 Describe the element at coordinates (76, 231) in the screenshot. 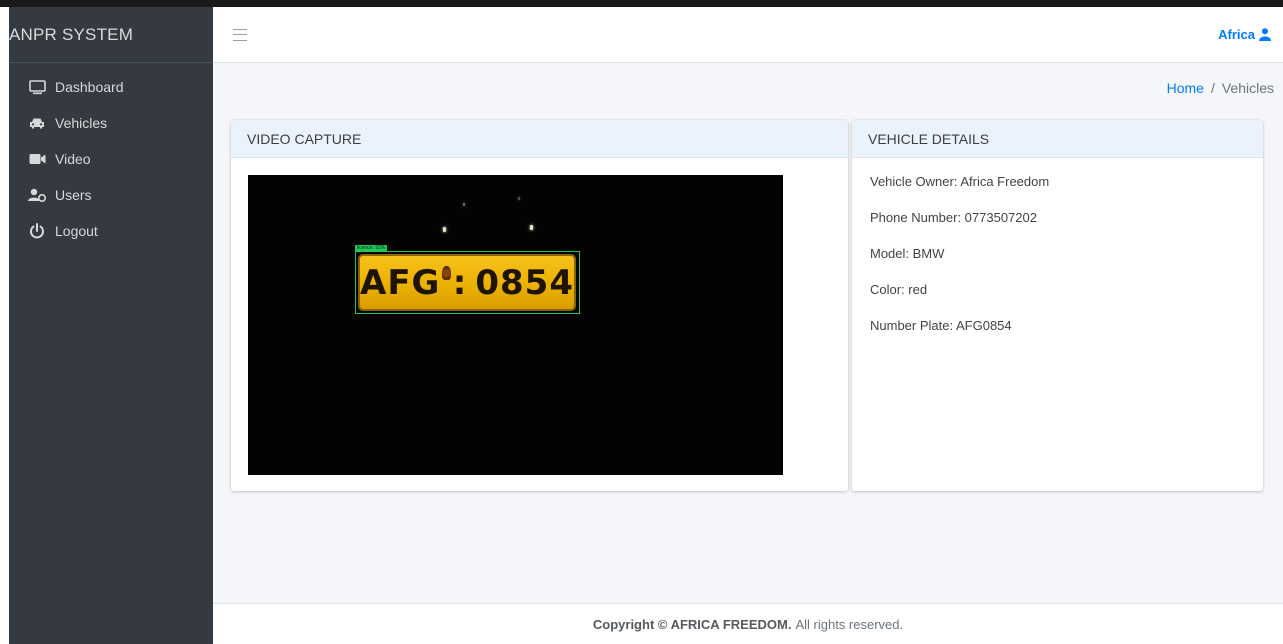

I see `sidebar-item-label: Logout` at that location.